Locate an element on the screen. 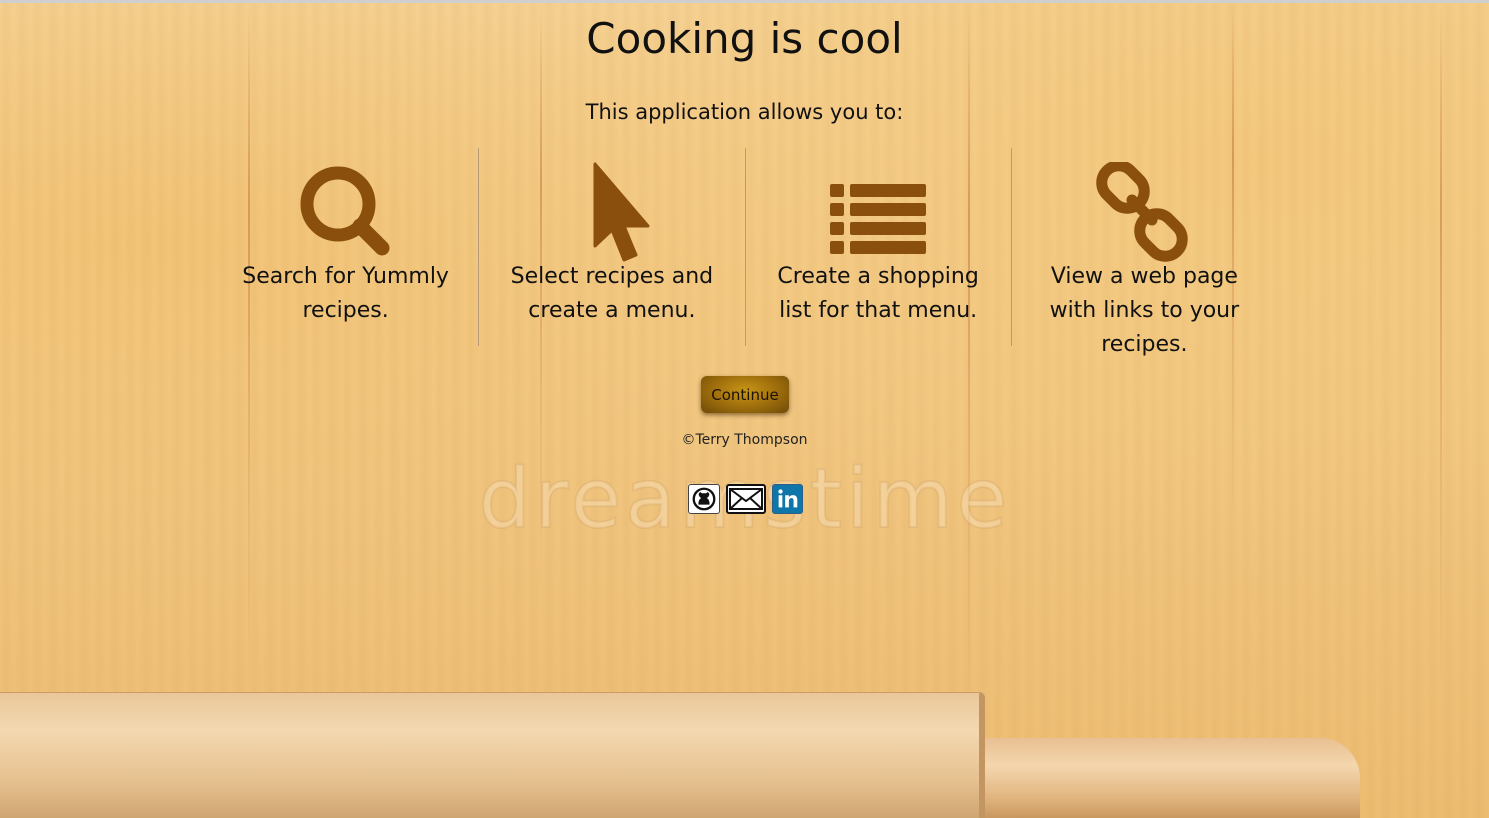 The image size is (1489, 818). github-icon is located at coordinates (704, 499).